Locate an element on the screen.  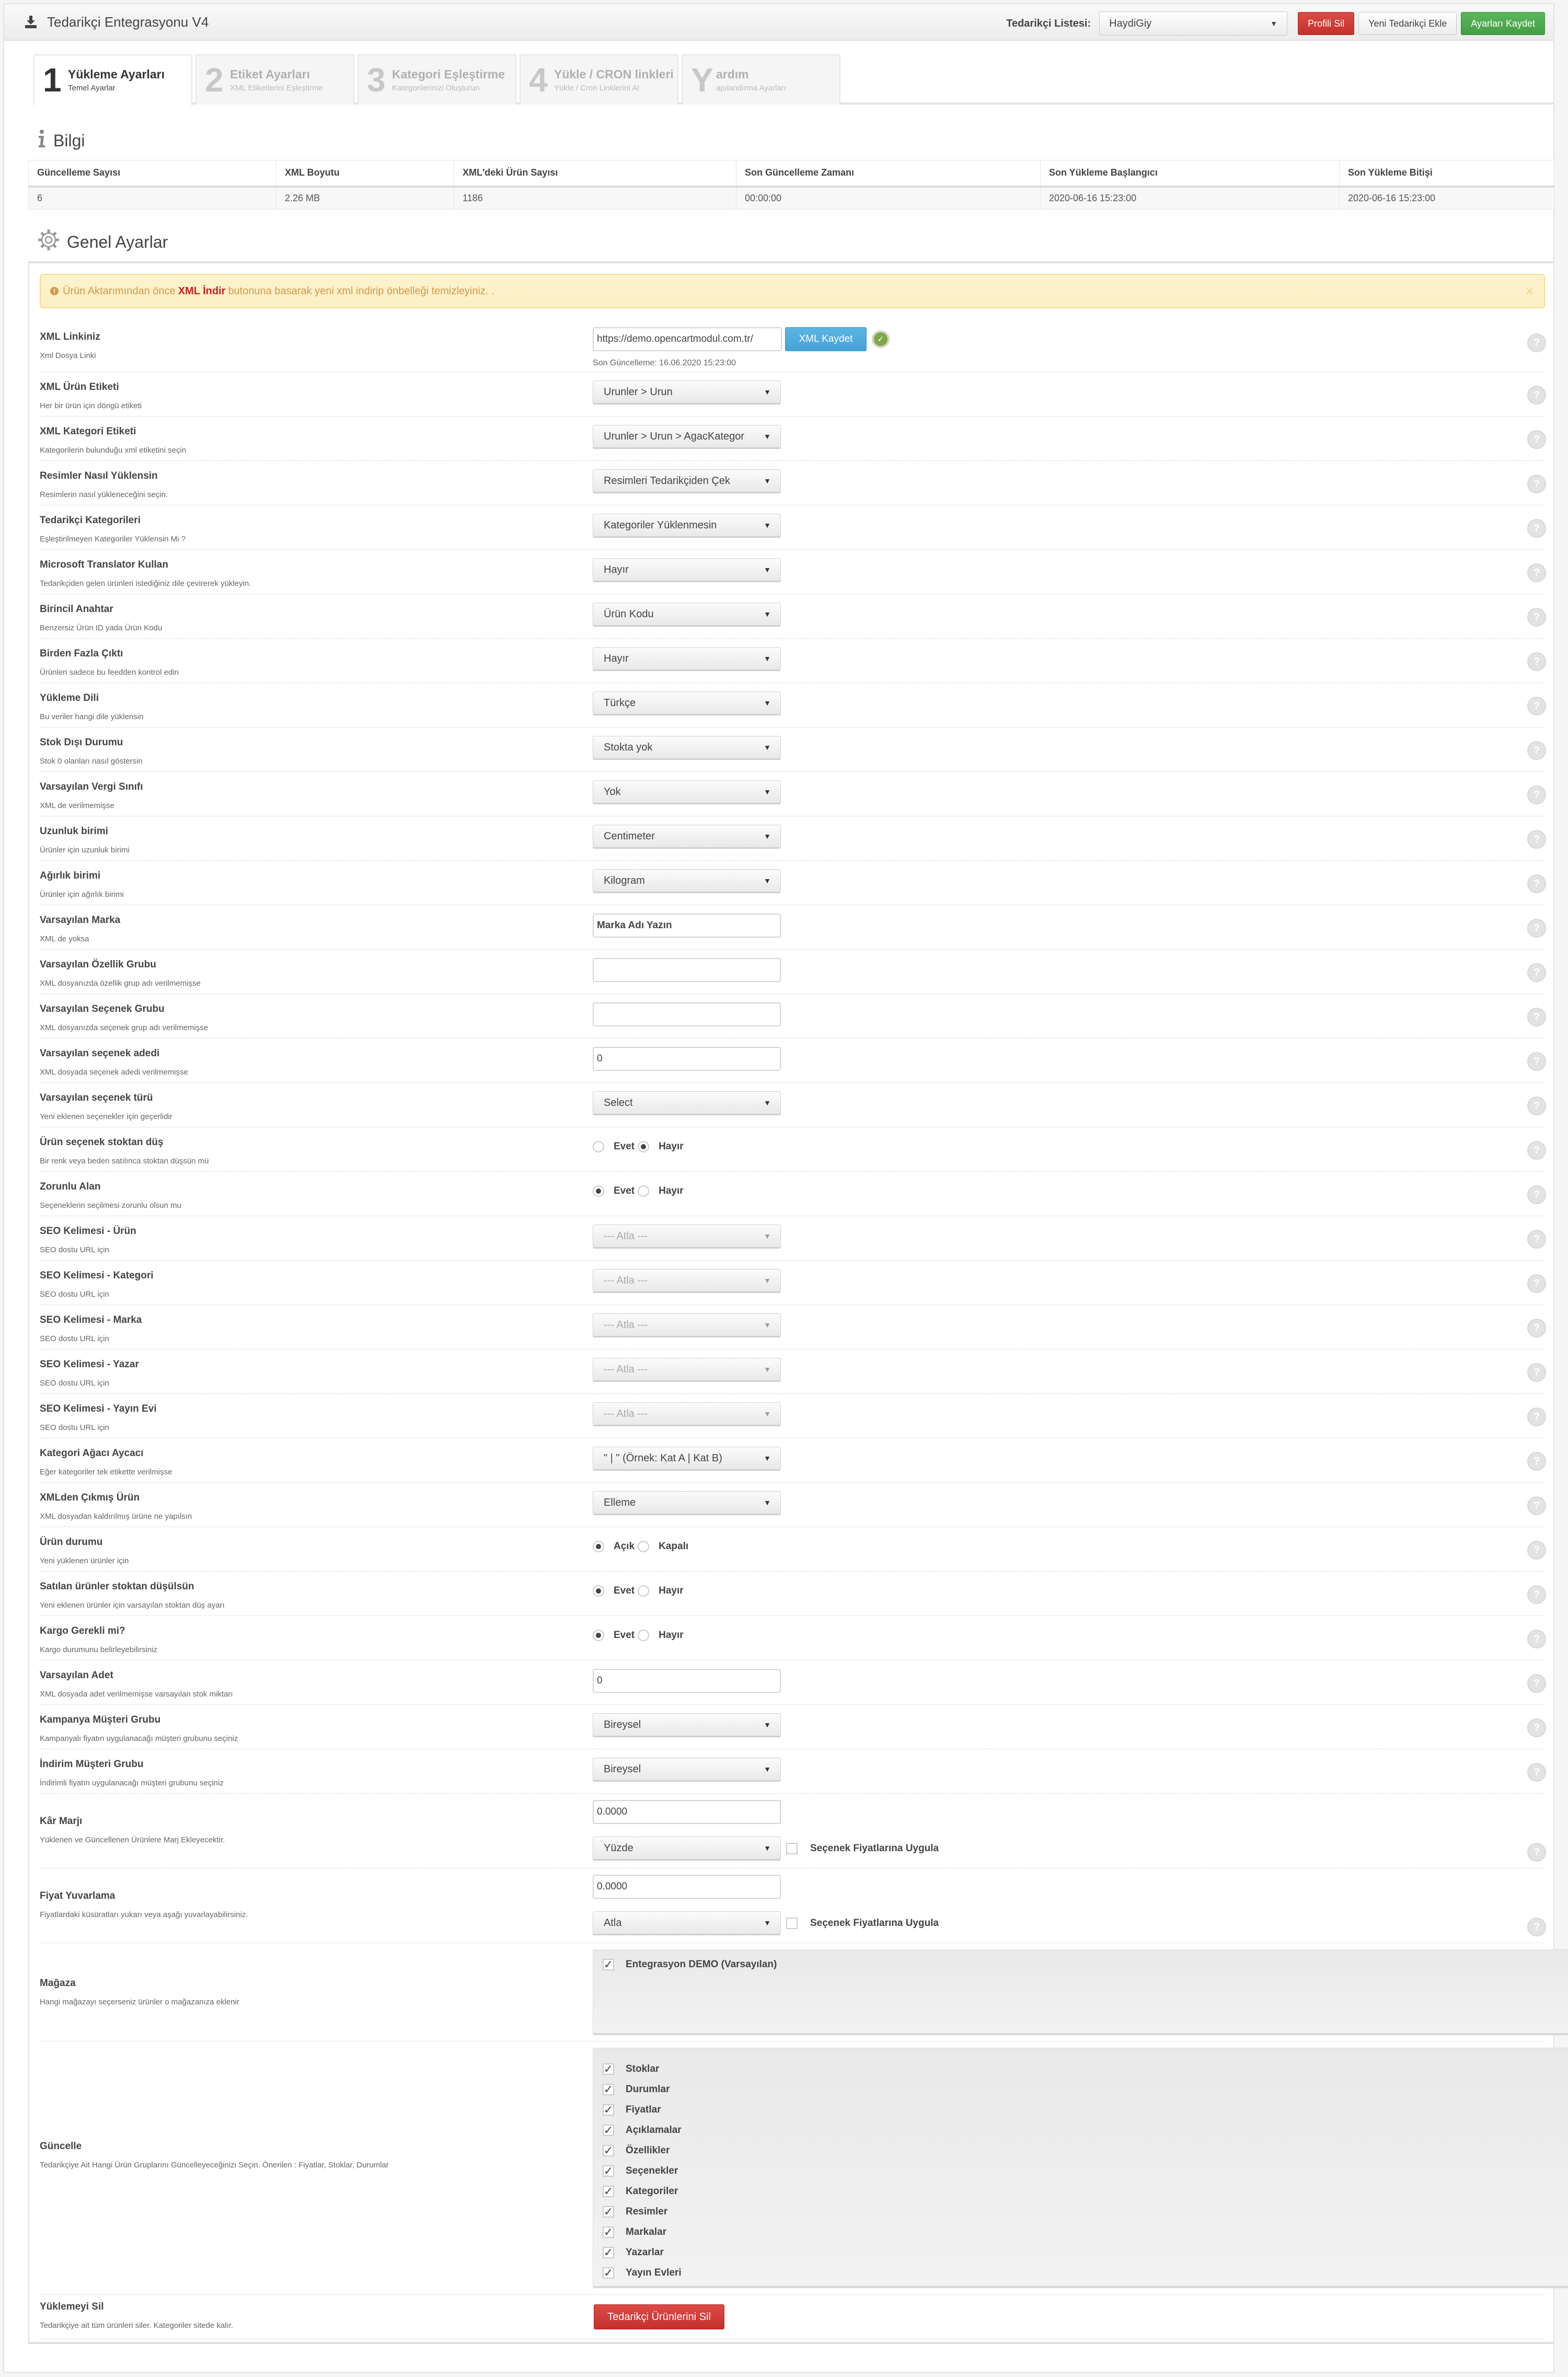
add-supplier-button: Yeni Tedarikçi Ekle is located at coordinates (1407, 23).